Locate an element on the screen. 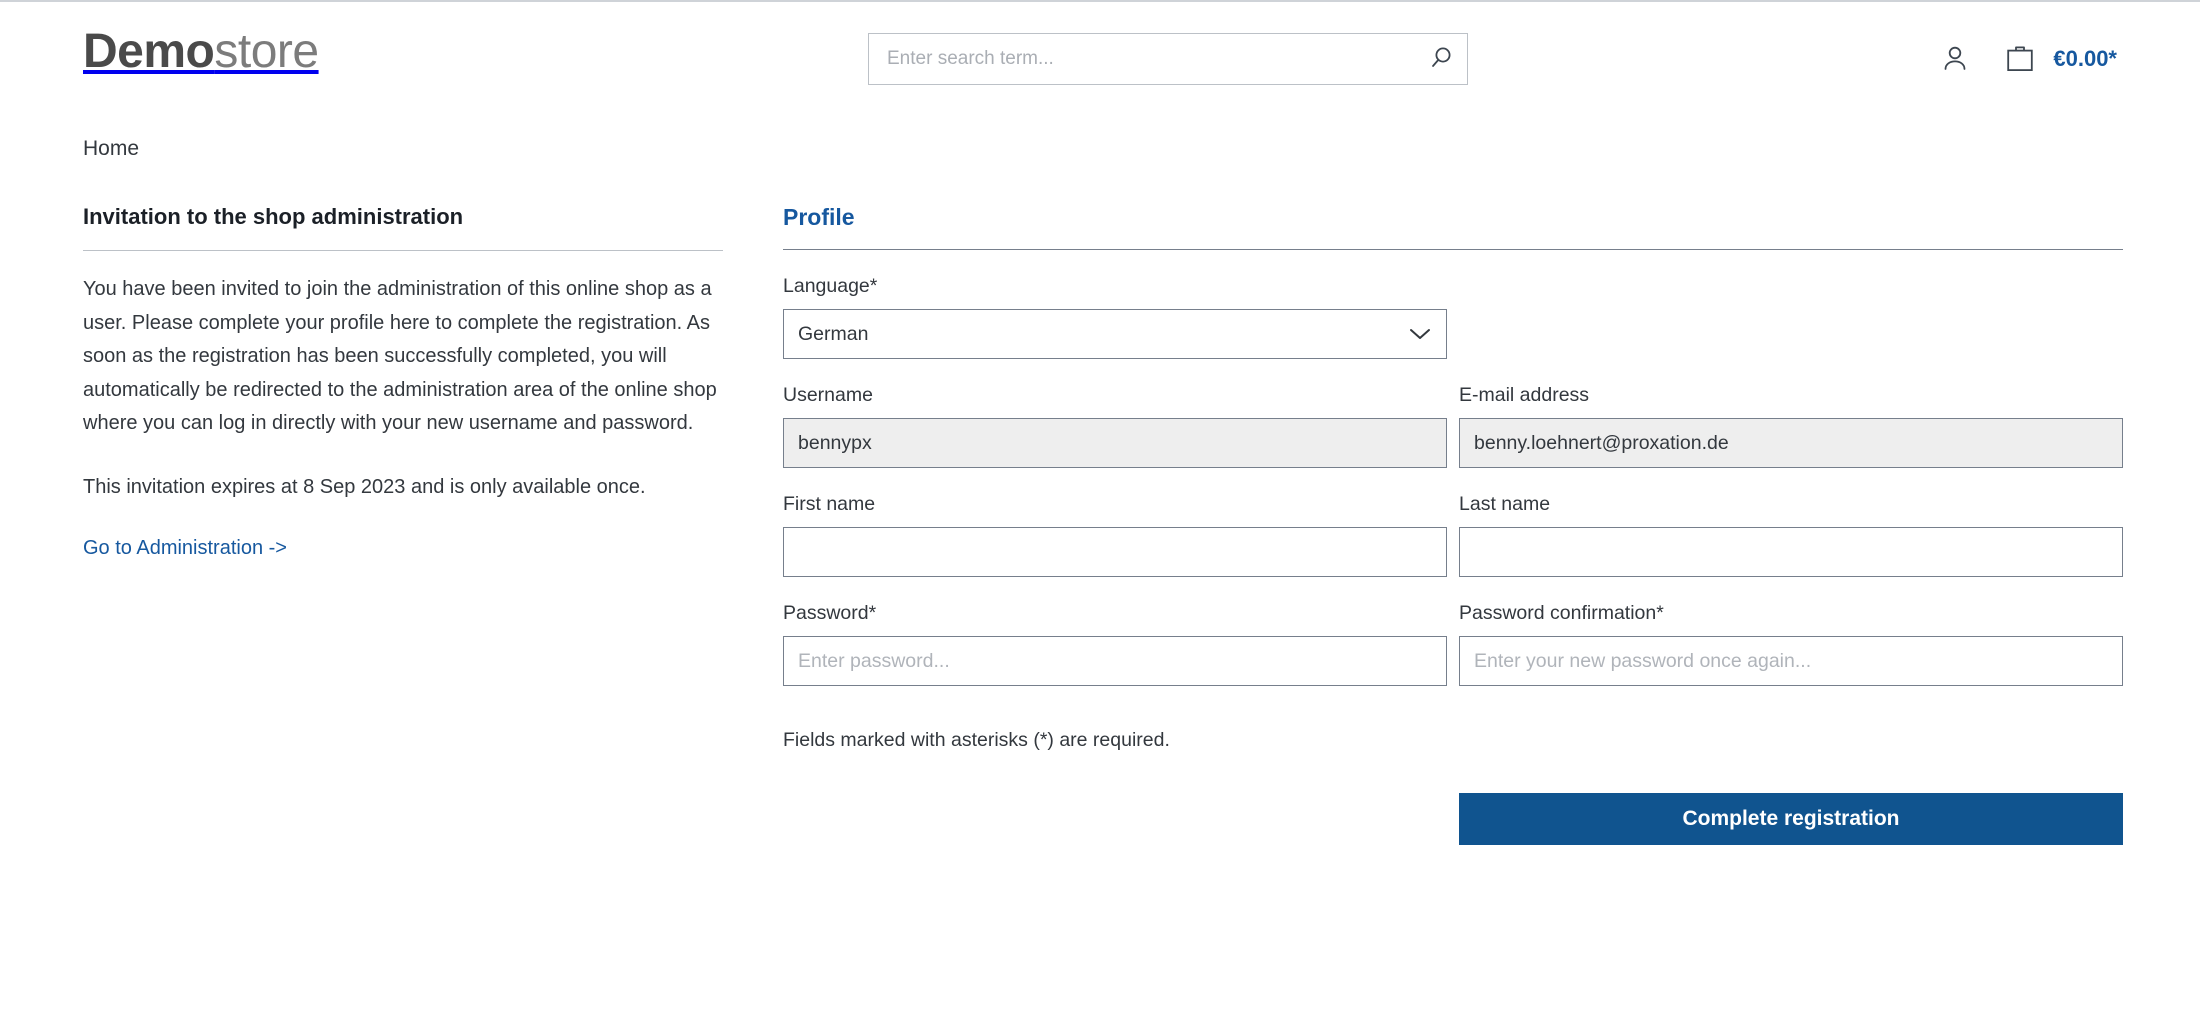 The height and width of the screenshot is (1028, 2200). search-icon is located at coordinates (1441, 59).